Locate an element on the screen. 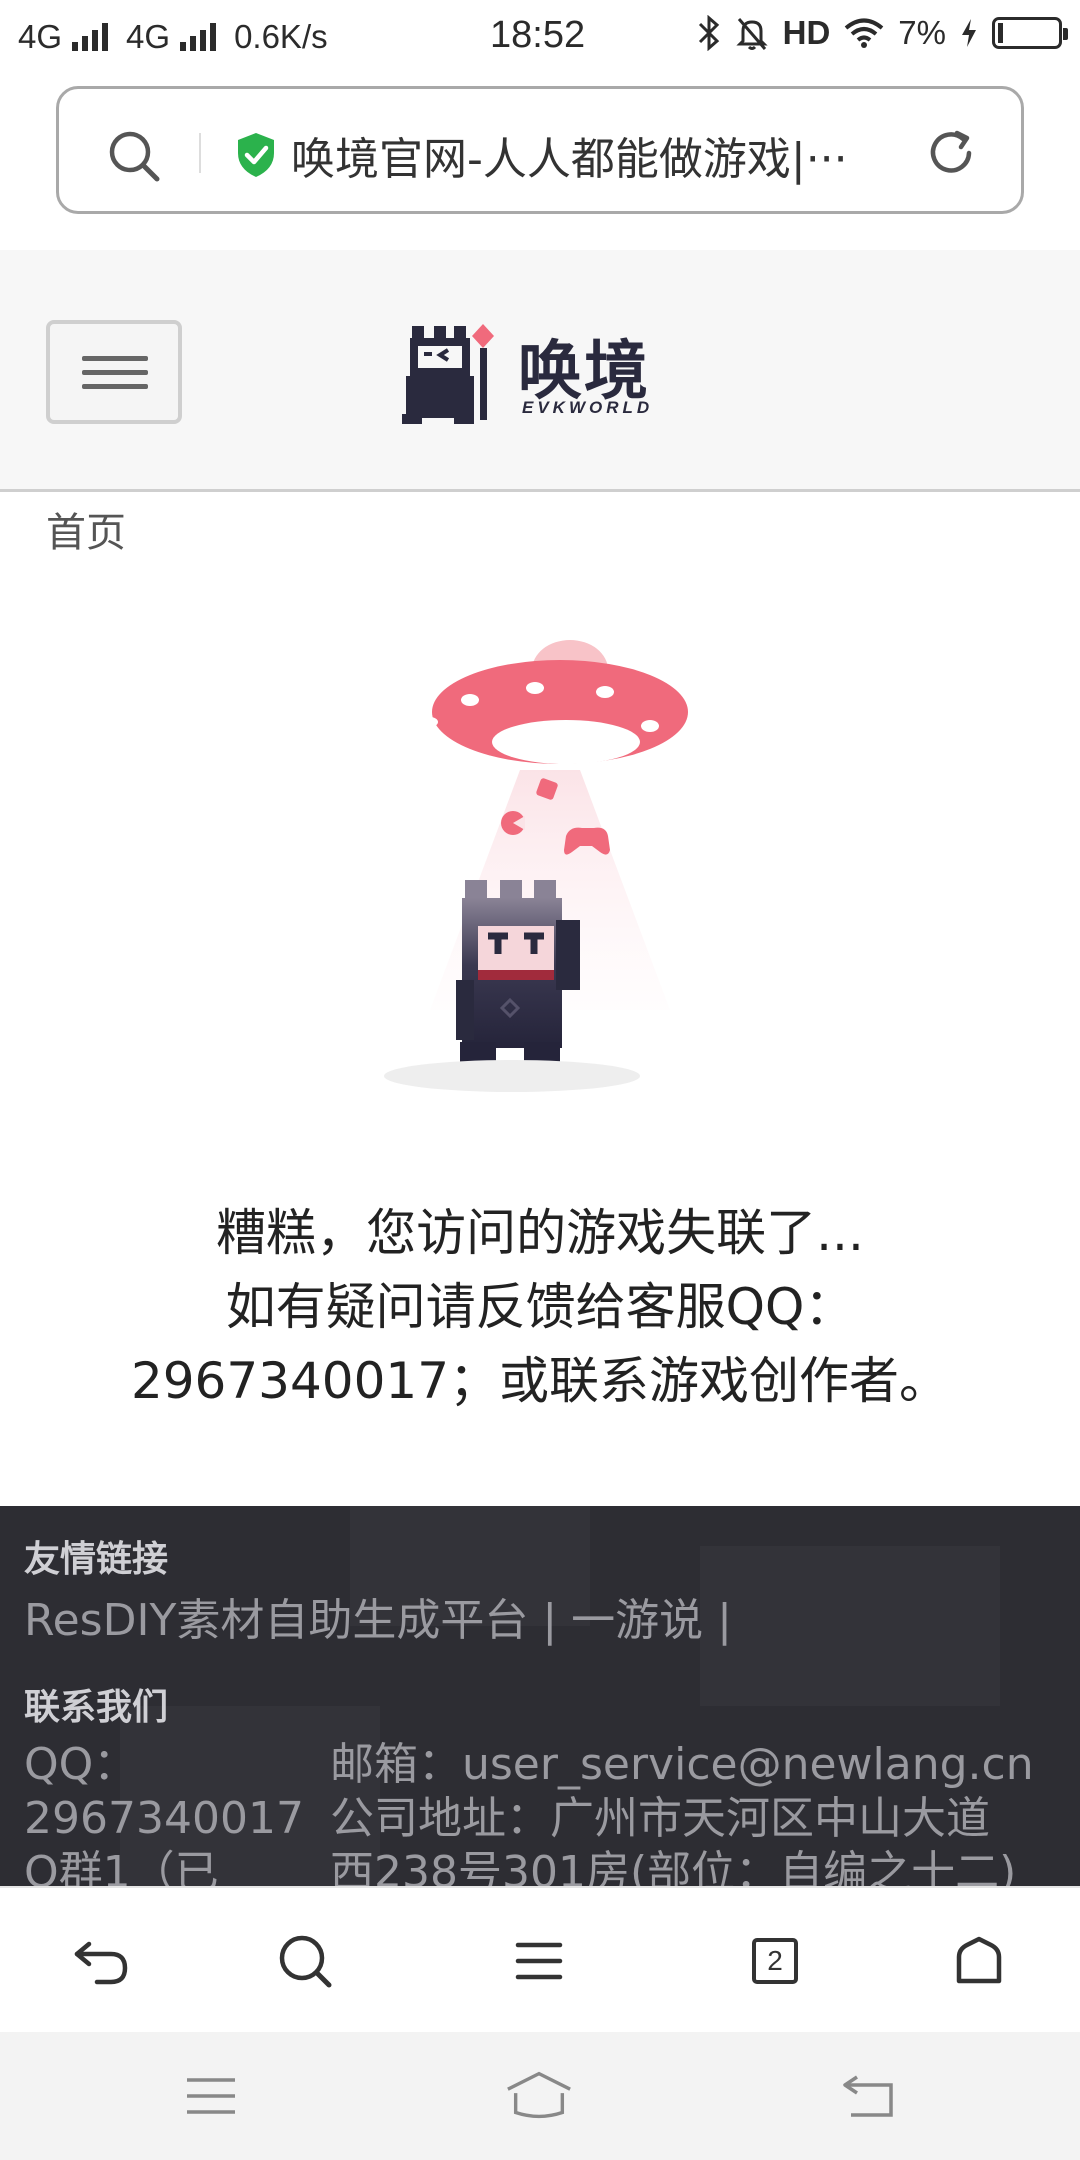  contact-title: 联系我们 is located at coordinates (96, 1707).